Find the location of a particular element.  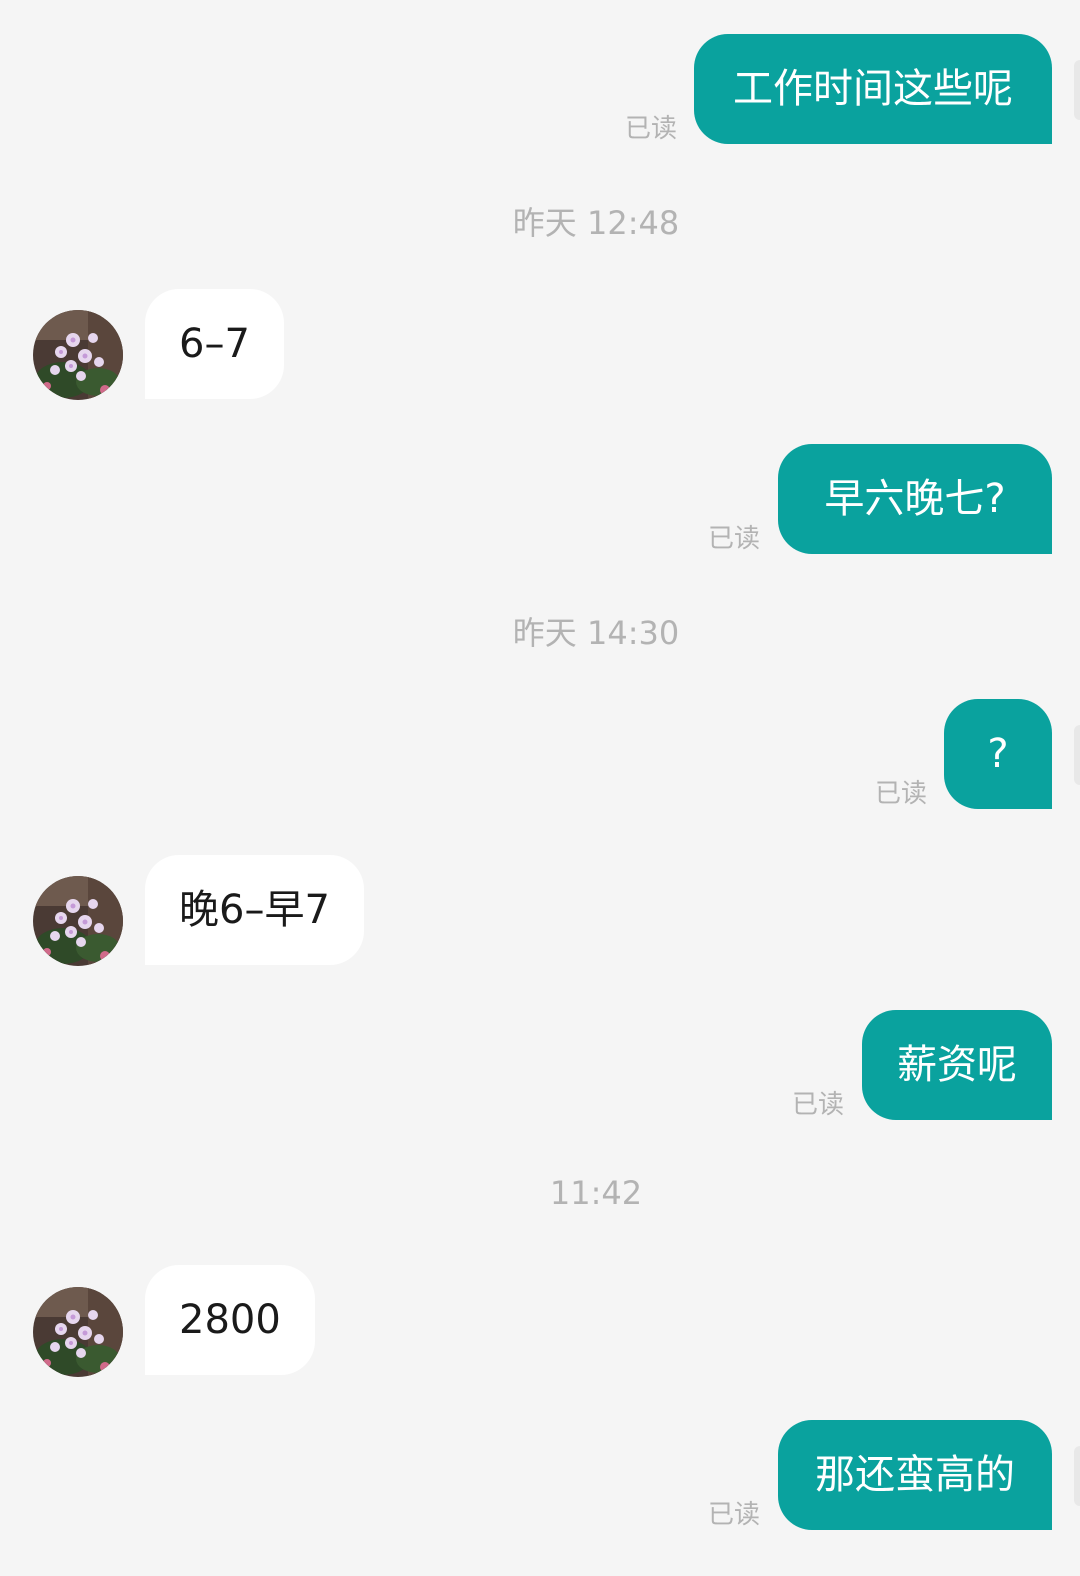

timestamp: 昨天 14:30 is located at coordinates (596, 633).